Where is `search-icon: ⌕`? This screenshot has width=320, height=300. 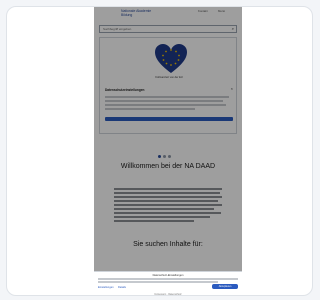 search-icon: ⌕ is located at coordinates (233, 29).